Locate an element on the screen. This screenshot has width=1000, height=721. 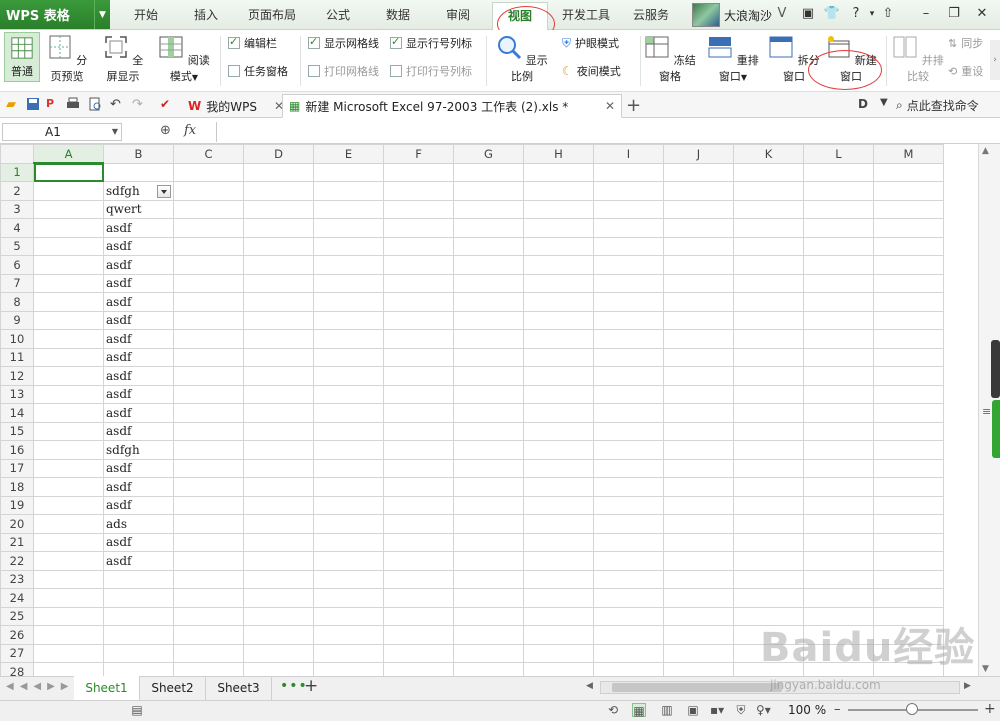
cell: qwert is located at coordinates (138, 209).